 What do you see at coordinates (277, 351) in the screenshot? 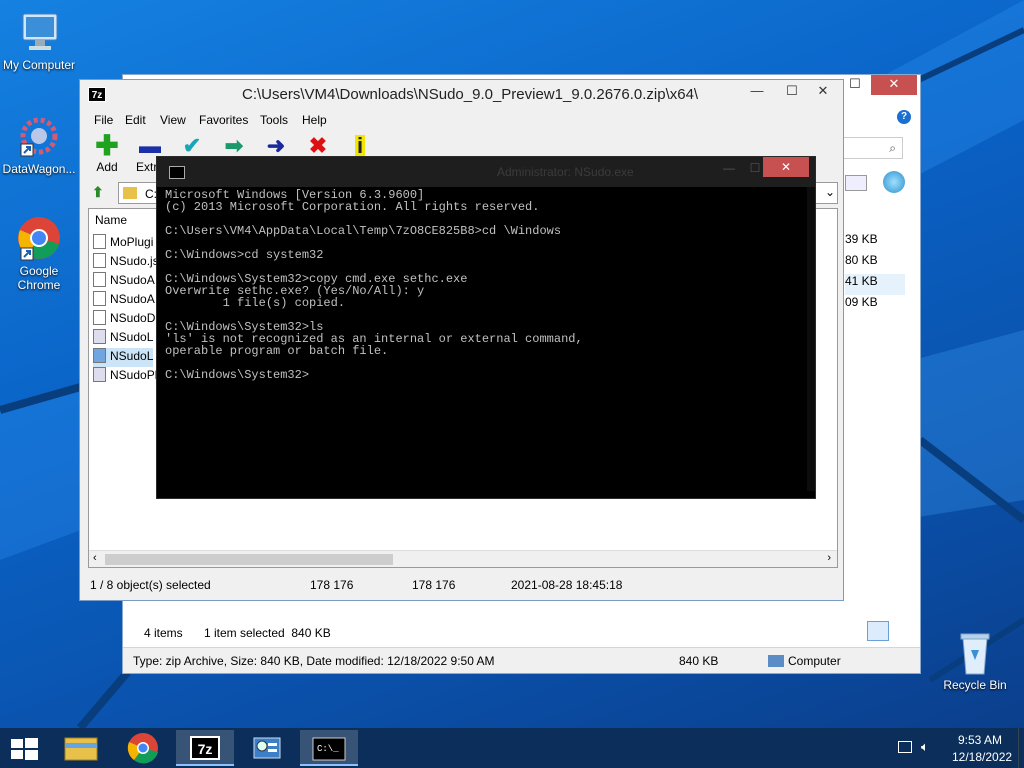
I see `console-line: operable program or batch file.` at bounding box center [277, 351].